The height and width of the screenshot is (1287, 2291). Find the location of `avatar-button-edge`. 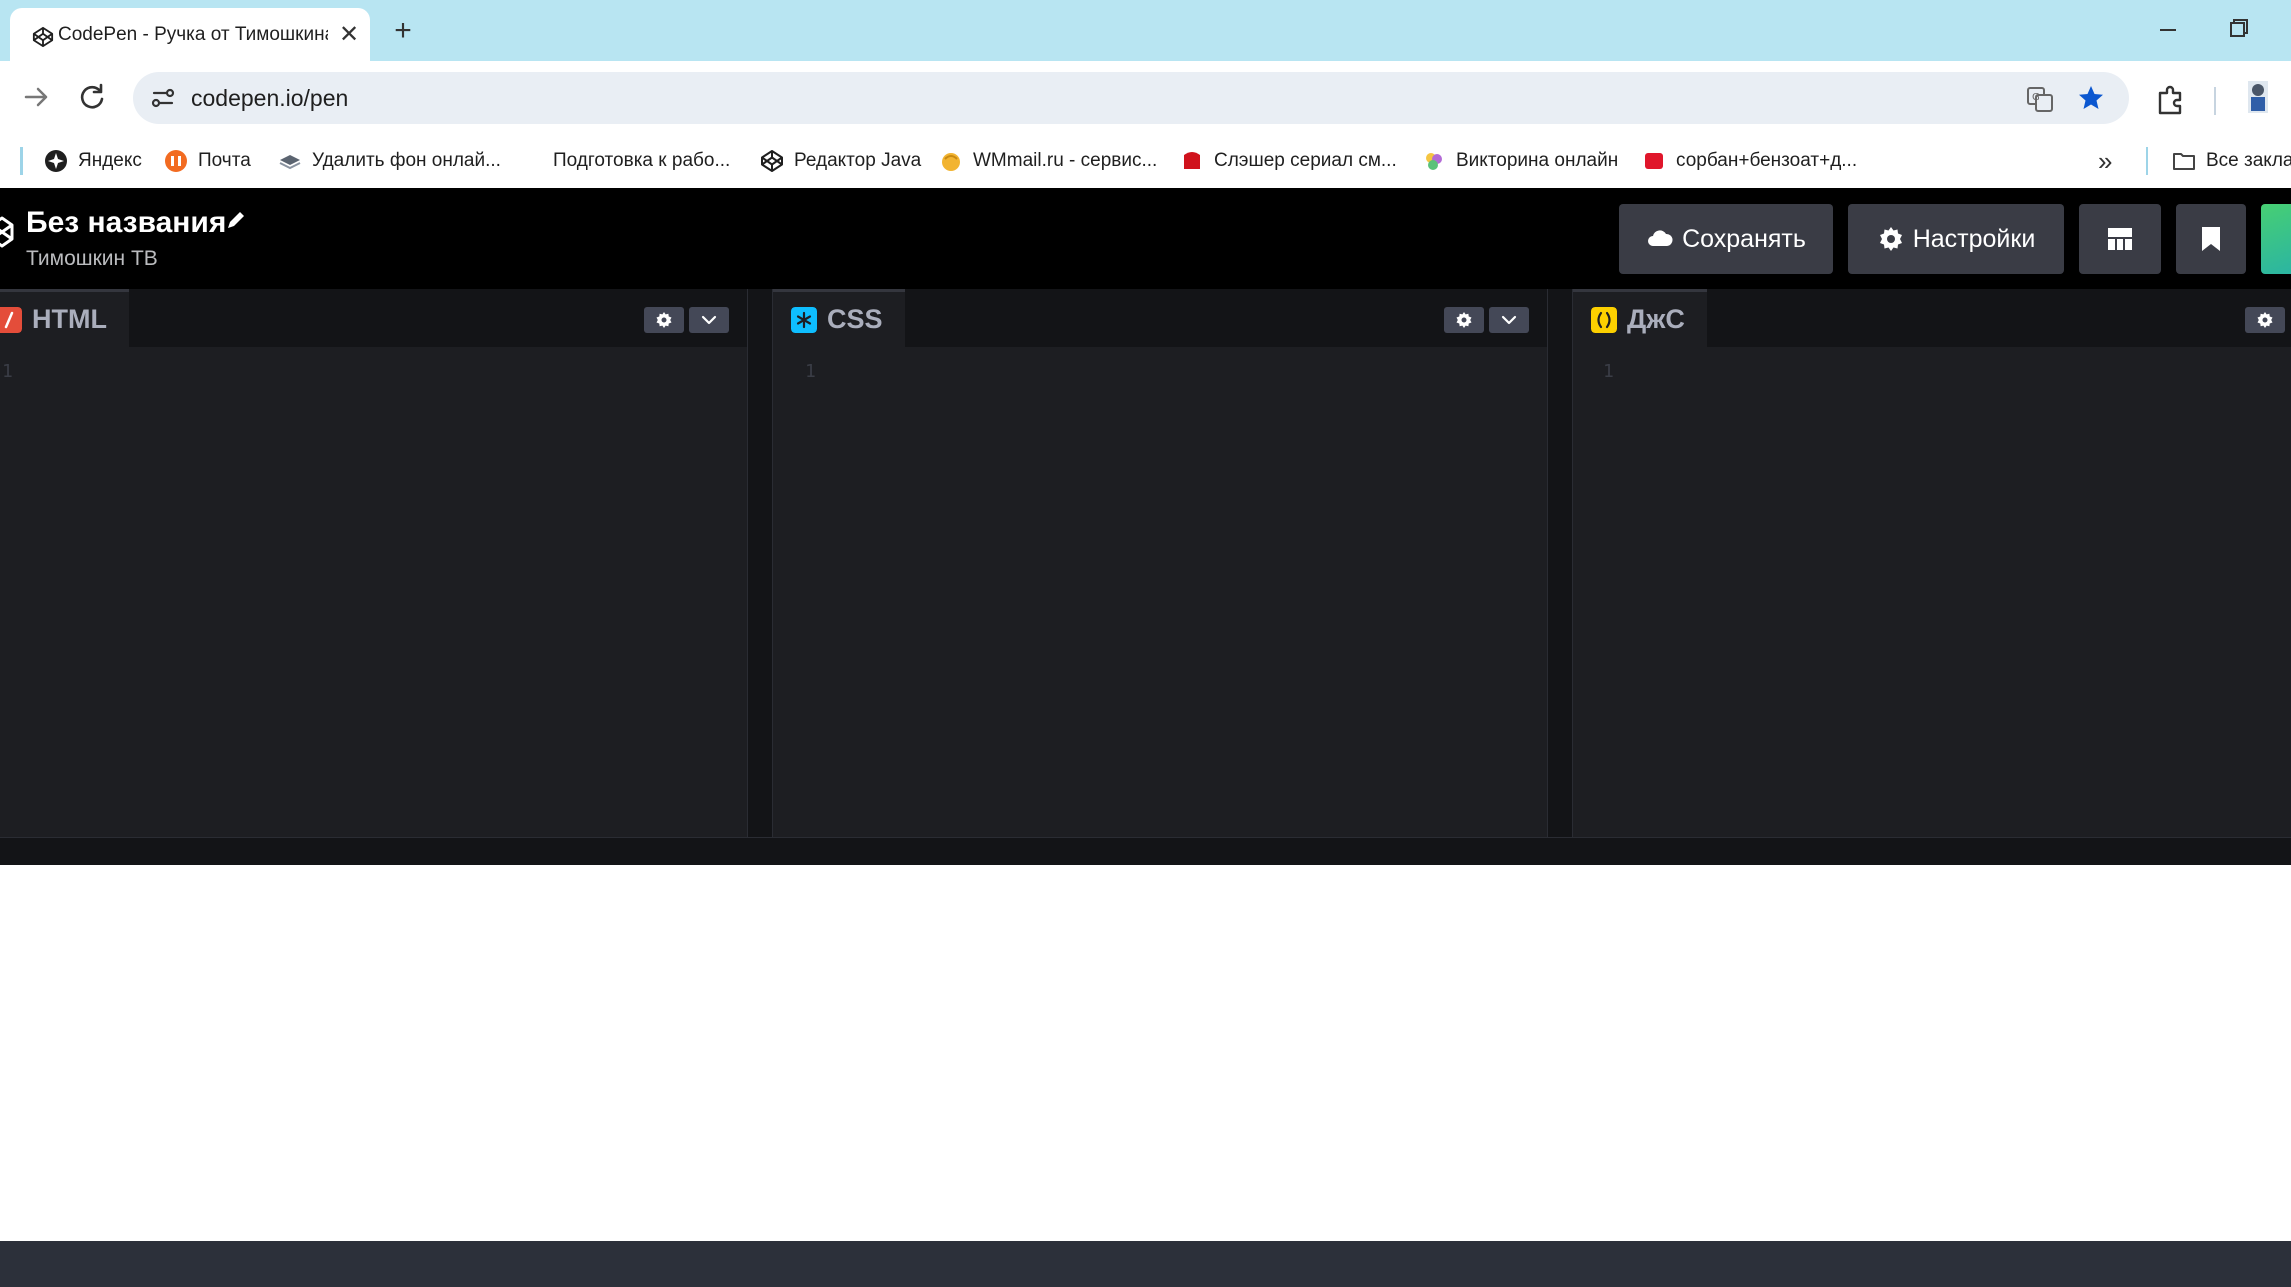

avatar-button-edge is located at coordinates (2276, 239).